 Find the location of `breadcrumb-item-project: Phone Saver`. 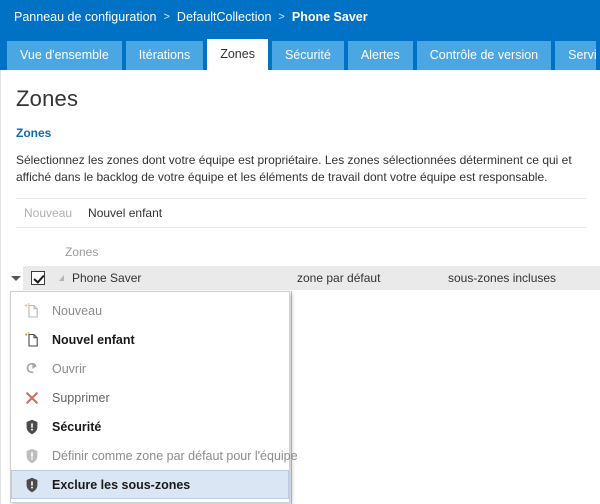

breadcrumb-item-project: Phone Saver is located at coordinates (330, 17).